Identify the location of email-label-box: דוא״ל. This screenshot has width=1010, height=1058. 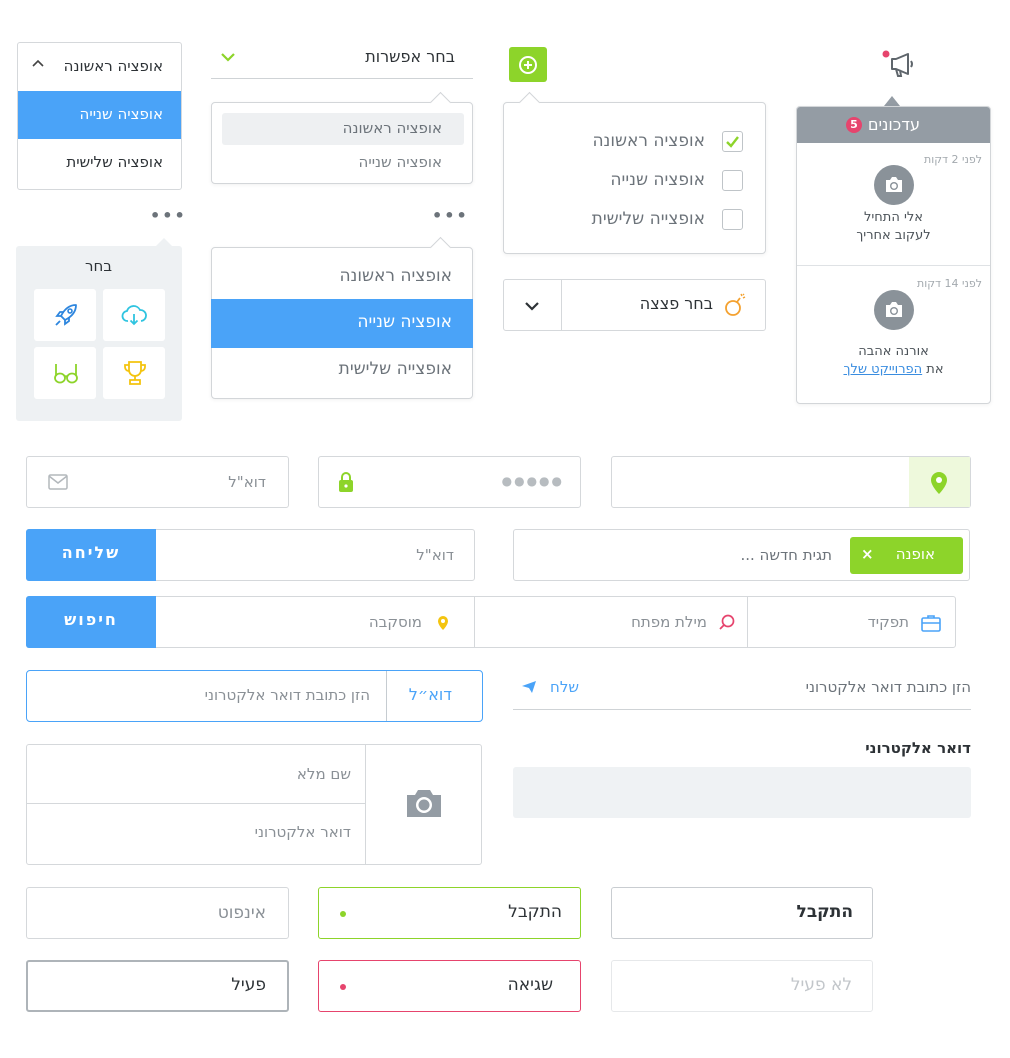
(434, 696).